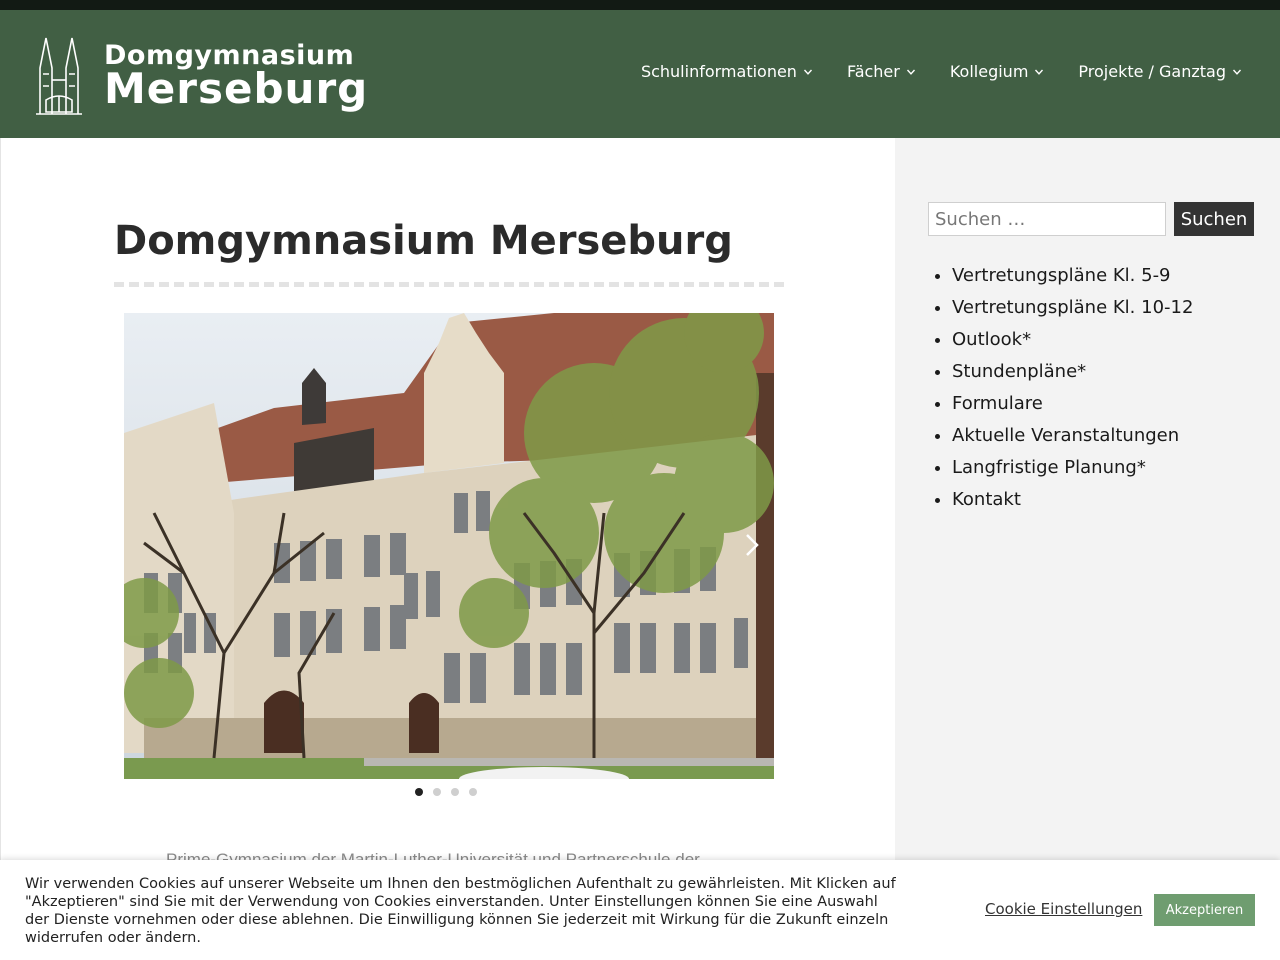 Image resolution: width=1280 pixels, height=960 pixels. I want to click on cookie-settings-link: Cookie Einstellungen, so click(1063, 909).